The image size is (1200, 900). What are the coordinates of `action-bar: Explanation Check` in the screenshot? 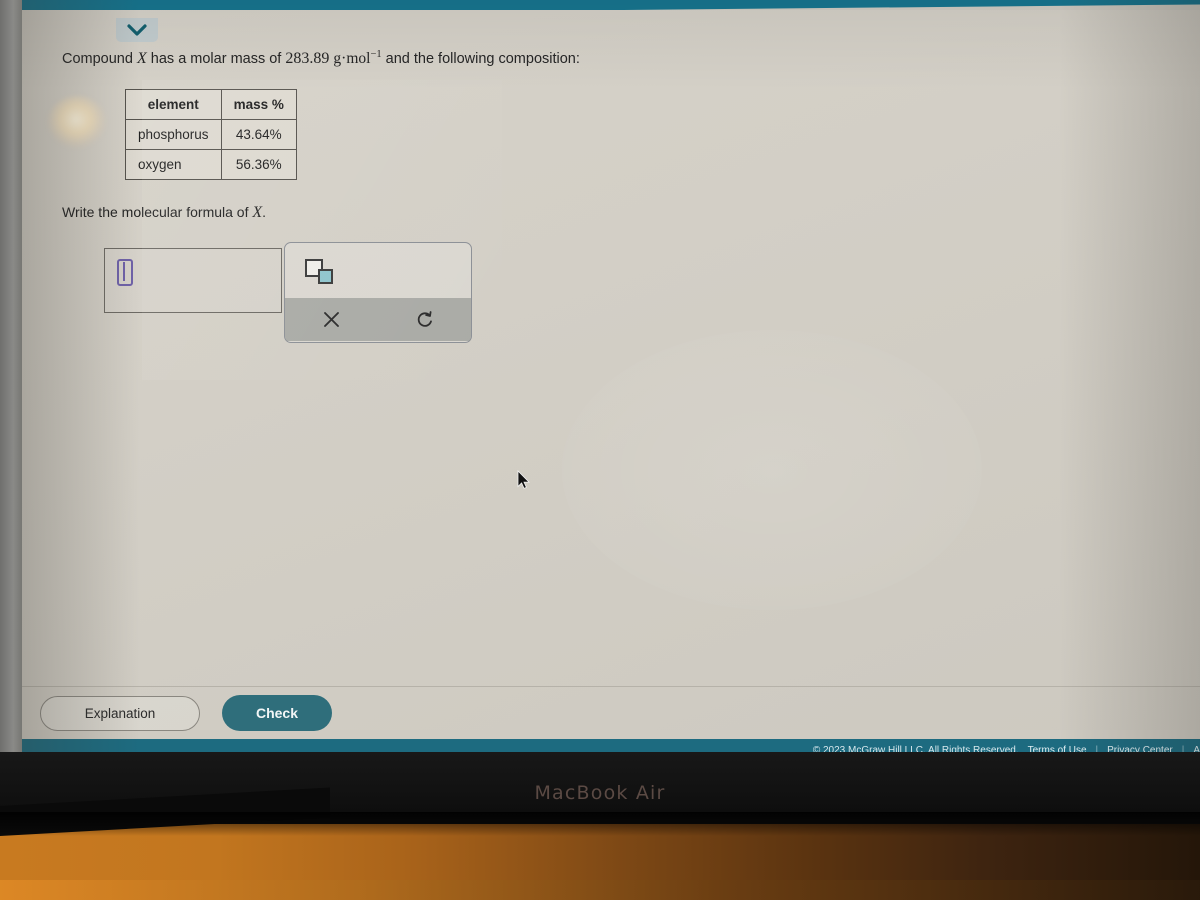 It's located at (611, 713).